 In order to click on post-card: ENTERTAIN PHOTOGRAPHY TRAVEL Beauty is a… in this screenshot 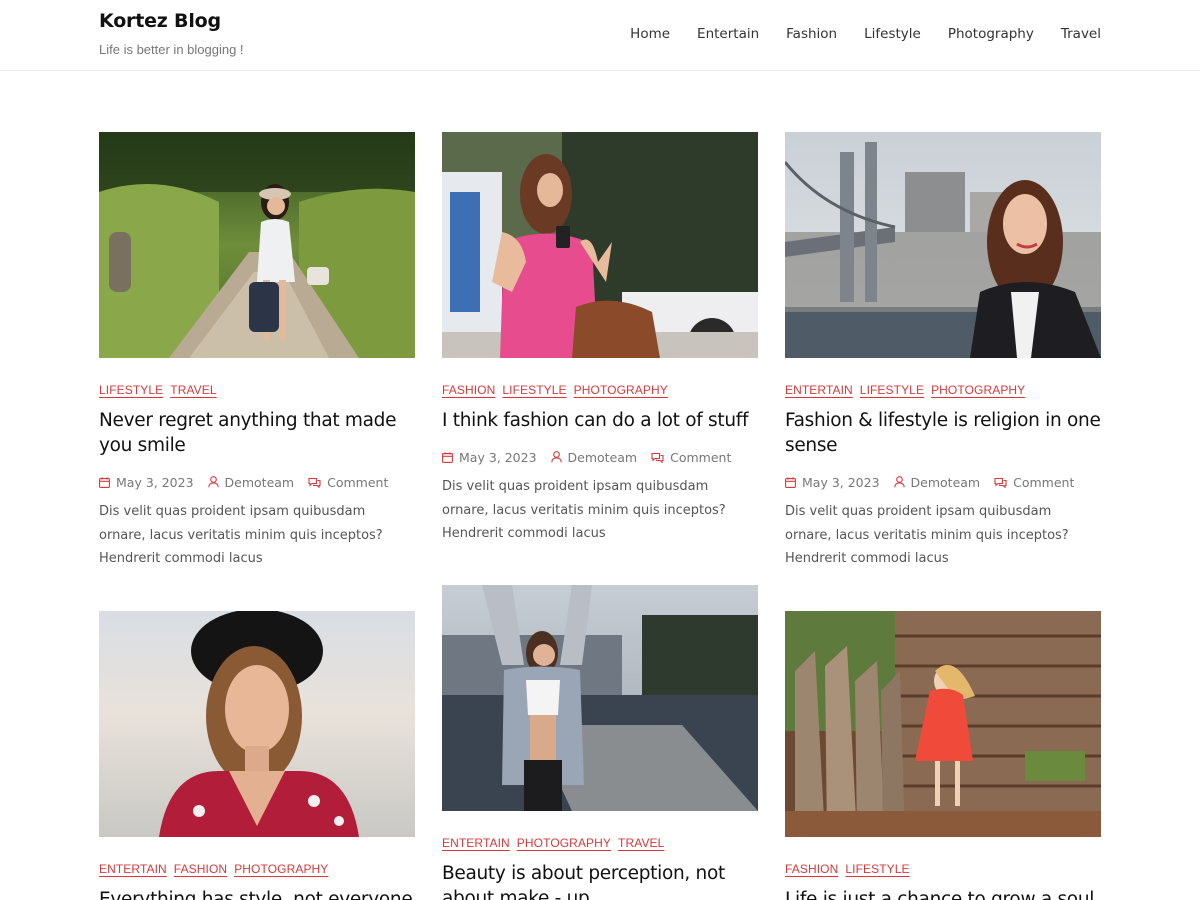, I will do `click(600, 742)`.